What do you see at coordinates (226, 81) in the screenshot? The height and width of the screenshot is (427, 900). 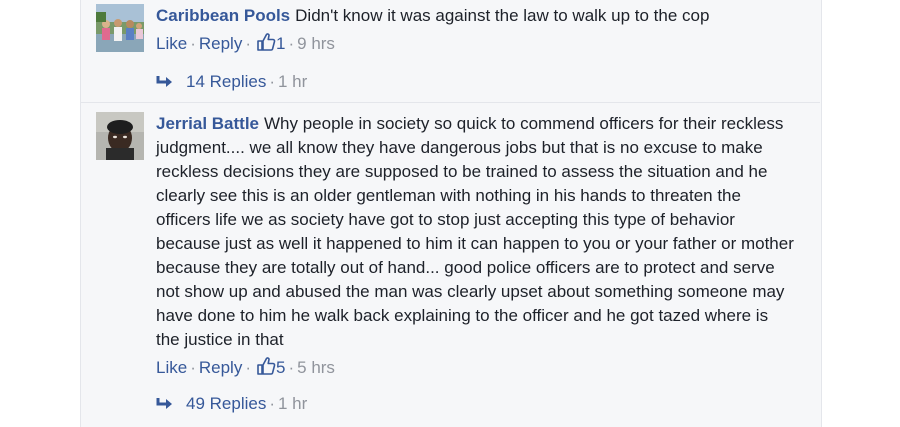 I see `replies-link: 14 Replies` at bounding box center [226, 81].